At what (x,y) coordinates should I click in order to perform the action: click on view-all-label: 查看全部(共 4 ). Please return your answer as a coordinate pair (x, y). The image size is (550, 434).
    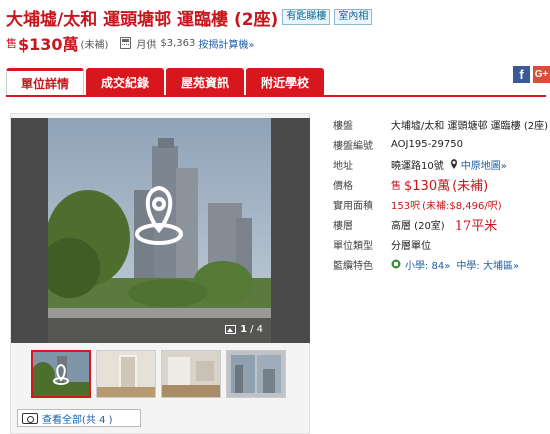
    Looking at the image, I should click on (77, 420).